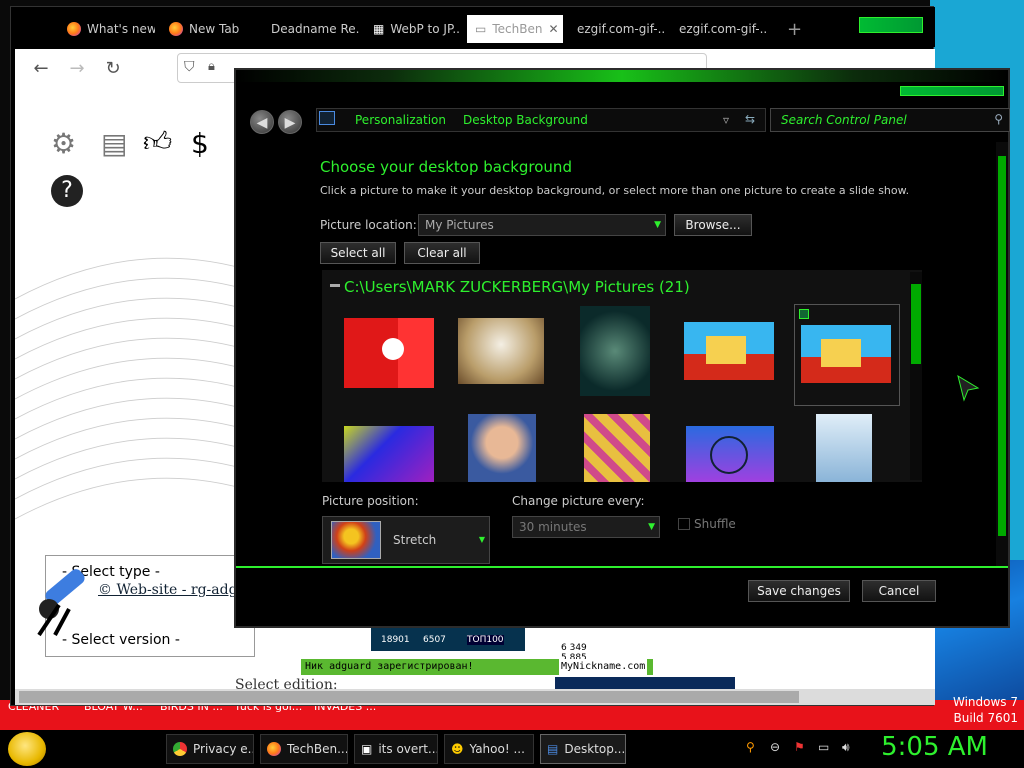 The height and width of the screenshot is (768, 1024). Describe the element at coordinates (63, 143) in the screenshot. I see `gear-icon: ⚙` at that location.